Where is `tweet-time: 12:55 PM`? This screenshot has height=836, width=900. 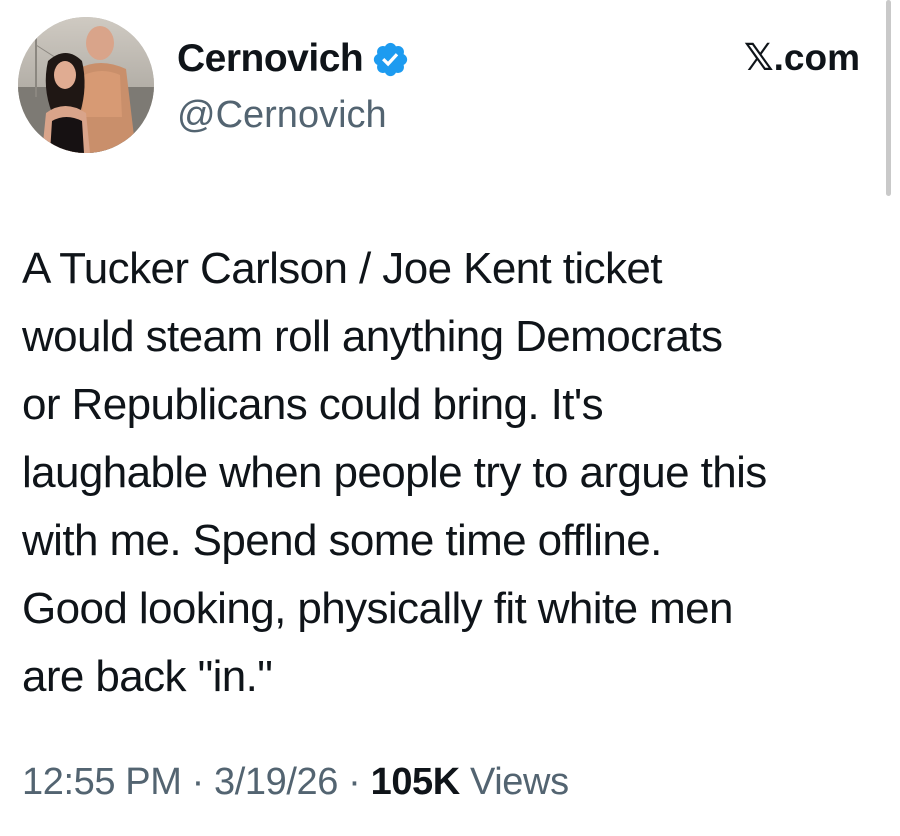
tweet-time: 12:55 PM is located at coordinates (102, 782).